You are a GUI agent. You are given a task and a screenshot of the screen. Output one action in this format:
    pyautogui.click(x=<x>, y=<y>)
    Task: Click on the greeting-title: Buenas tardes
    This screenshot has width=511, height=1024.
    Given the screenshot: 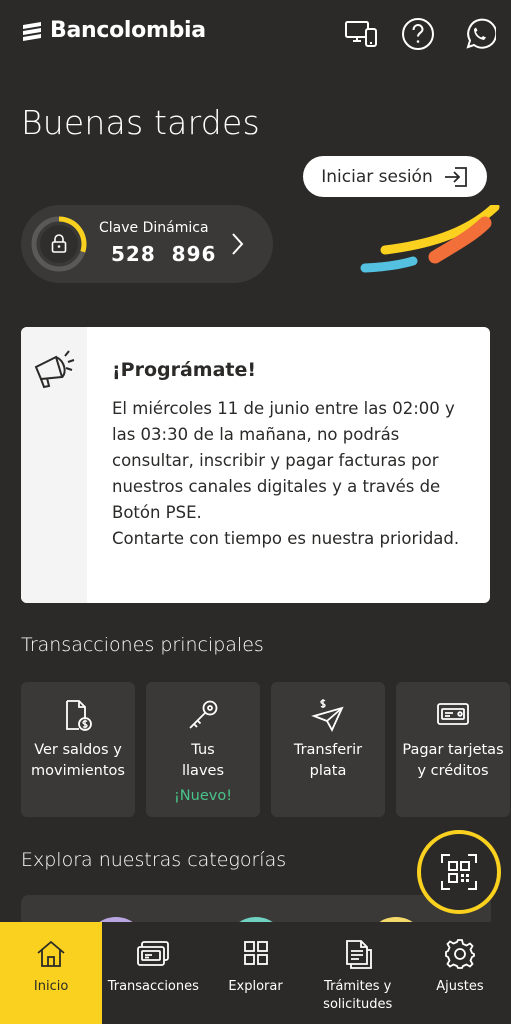 What is the action you would take?
    pyautogui.click(x=140, y=122)
    